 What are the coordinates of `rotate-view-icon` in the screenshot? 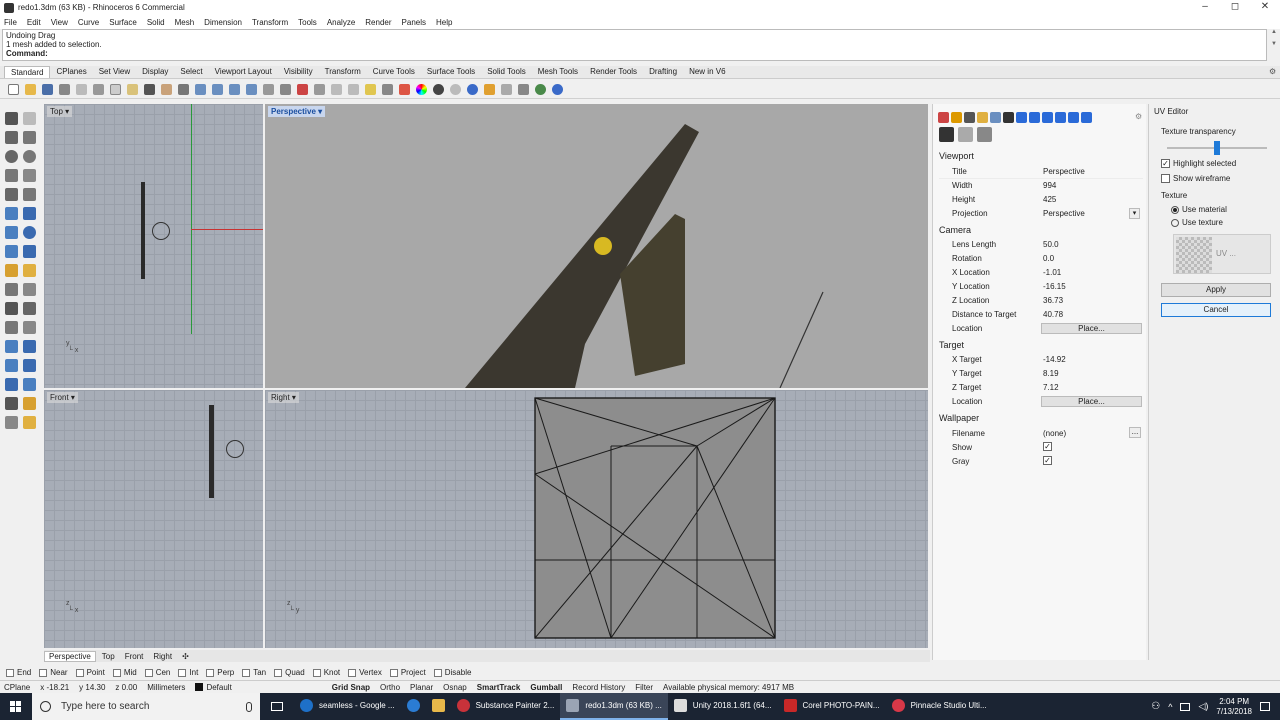 It's located at (336, 89).